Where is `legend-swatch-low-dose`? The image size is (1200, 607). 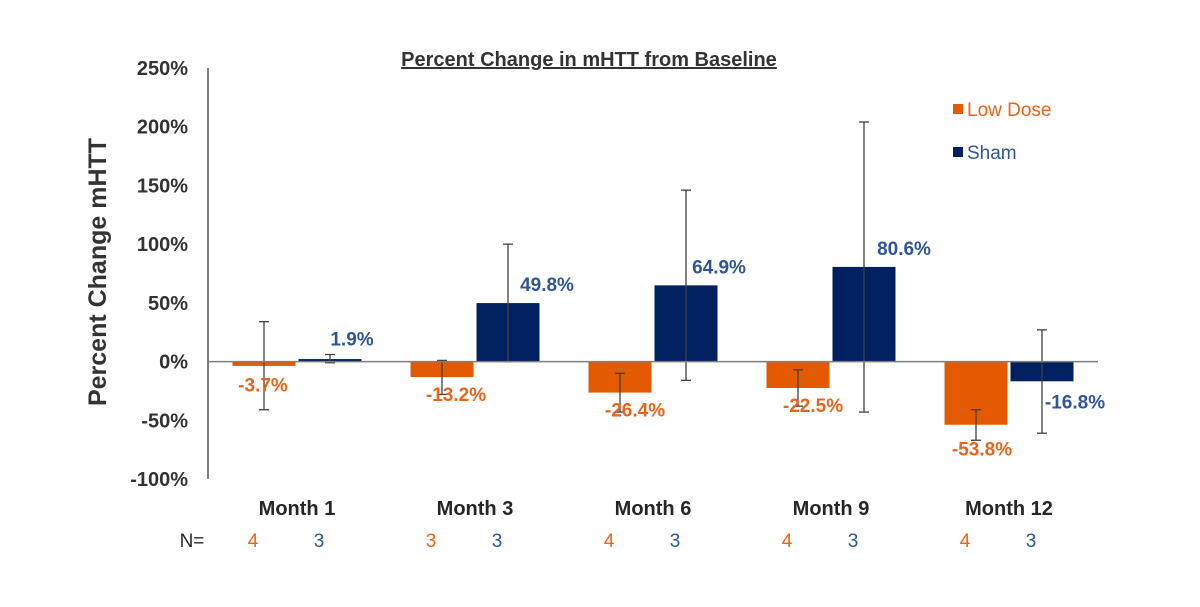
legend-swatch-low-dose is located at coordinates (958, 109).